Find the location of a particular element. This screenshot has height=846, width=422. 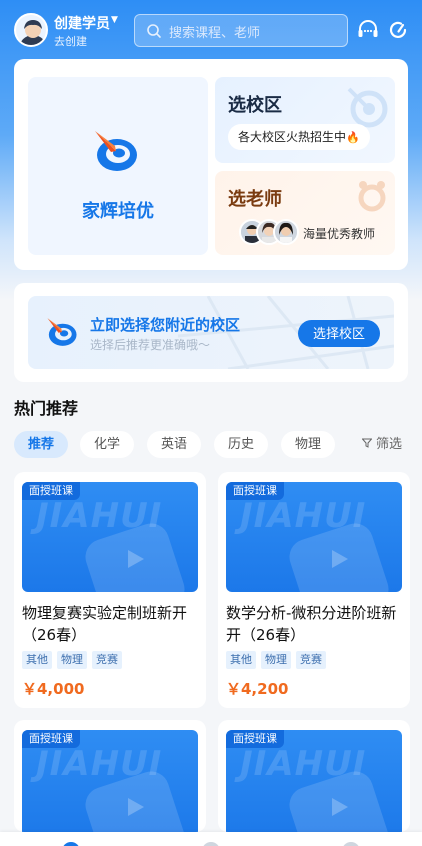

search-placeholder: 搜索课程、老师 is located at coordinates (215, 33).